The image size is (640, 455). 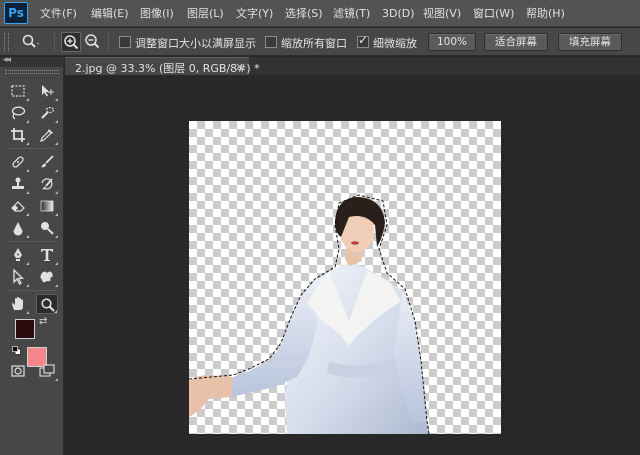 I want to click on path-selection-tool, so click(x=18, y=277).